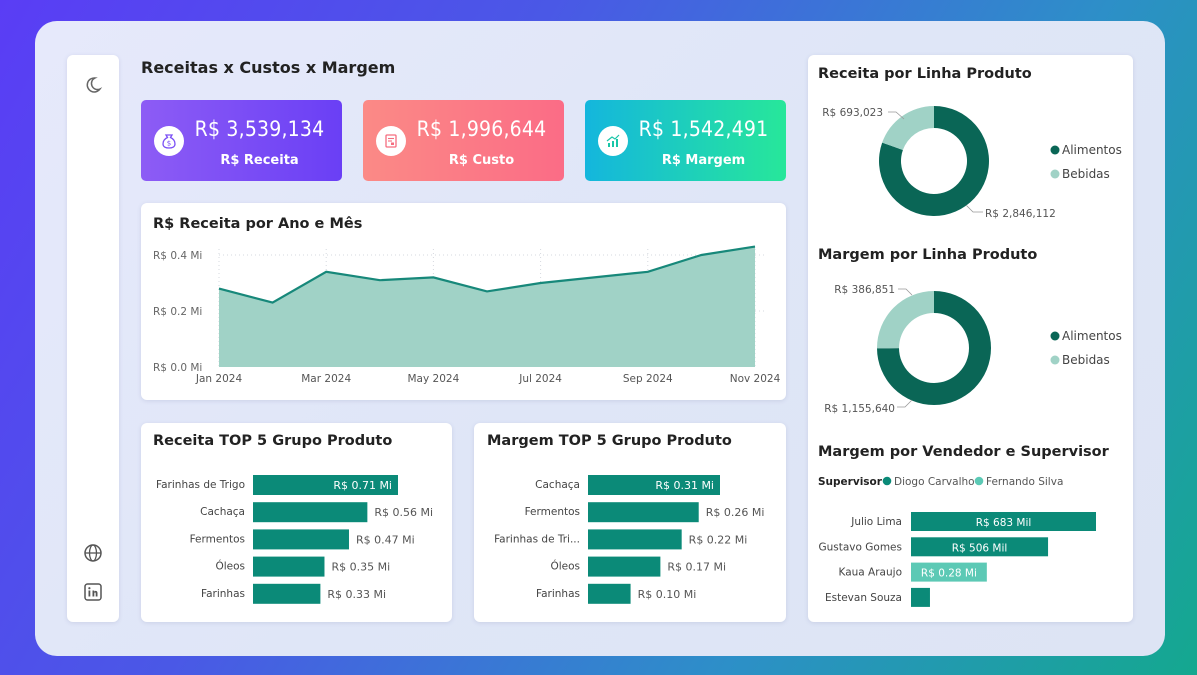 This screenshot has width=1197, height=675. I want to click on data-label: R$ 0.28 Mi, so click(949, 574).